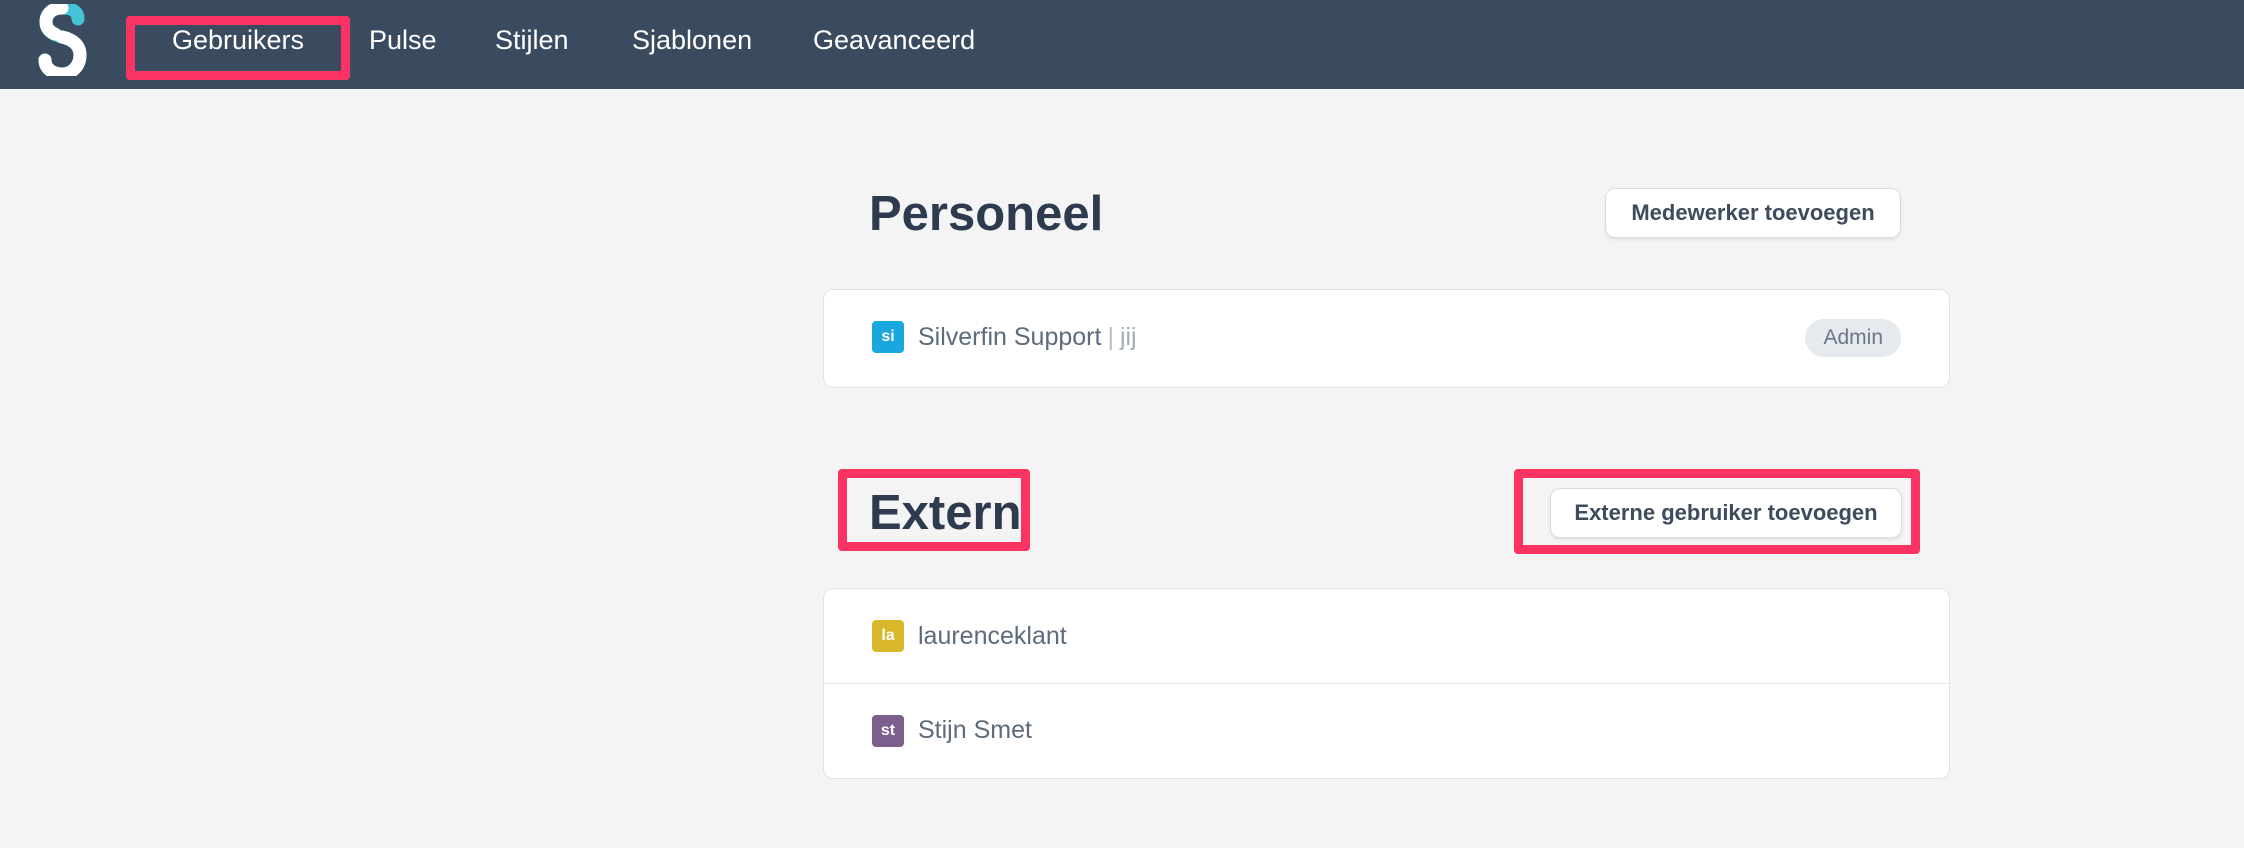 This screenshot has width=2244, height=848. Describe the element at coordinates (532, 40) in the screenshot. I see `nav-item-stijlen: Stijlen` at that location.